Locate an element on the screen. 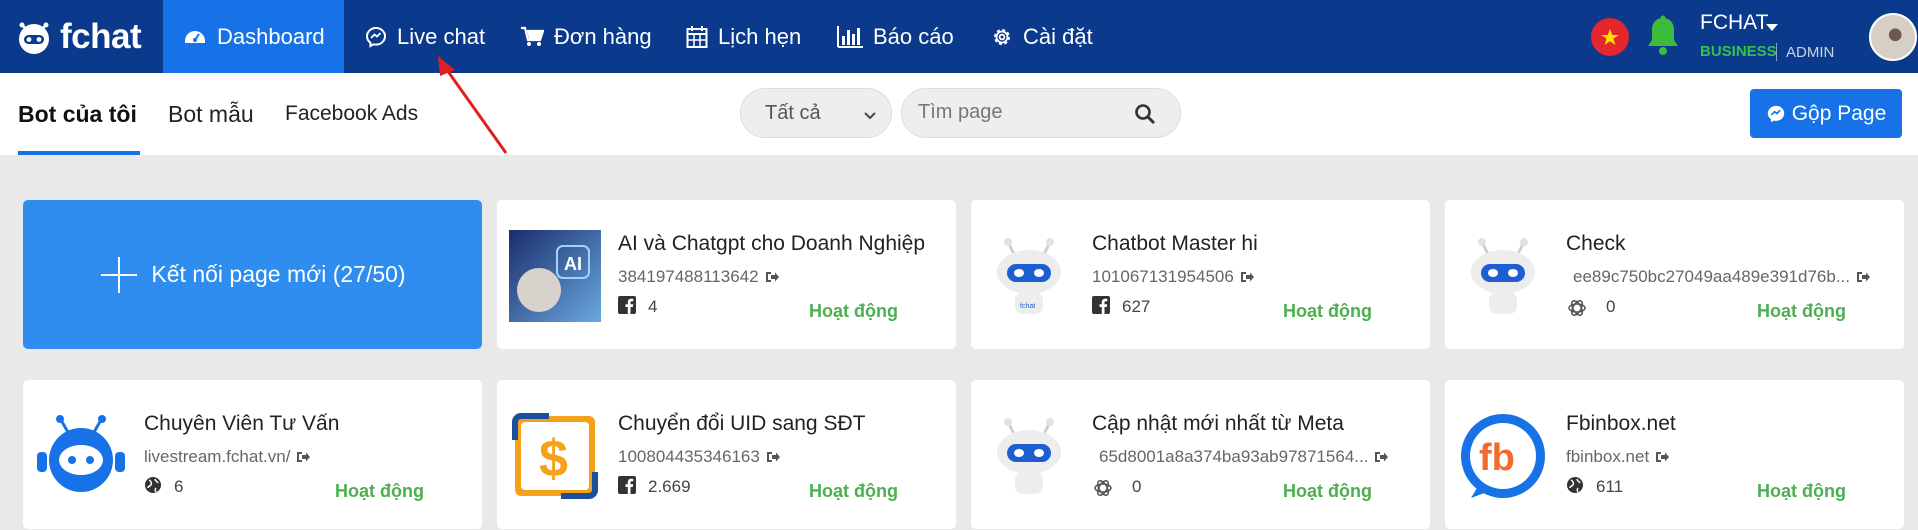  page-id: livestream.fchat.vn/ is located at coordinates (227, 457).